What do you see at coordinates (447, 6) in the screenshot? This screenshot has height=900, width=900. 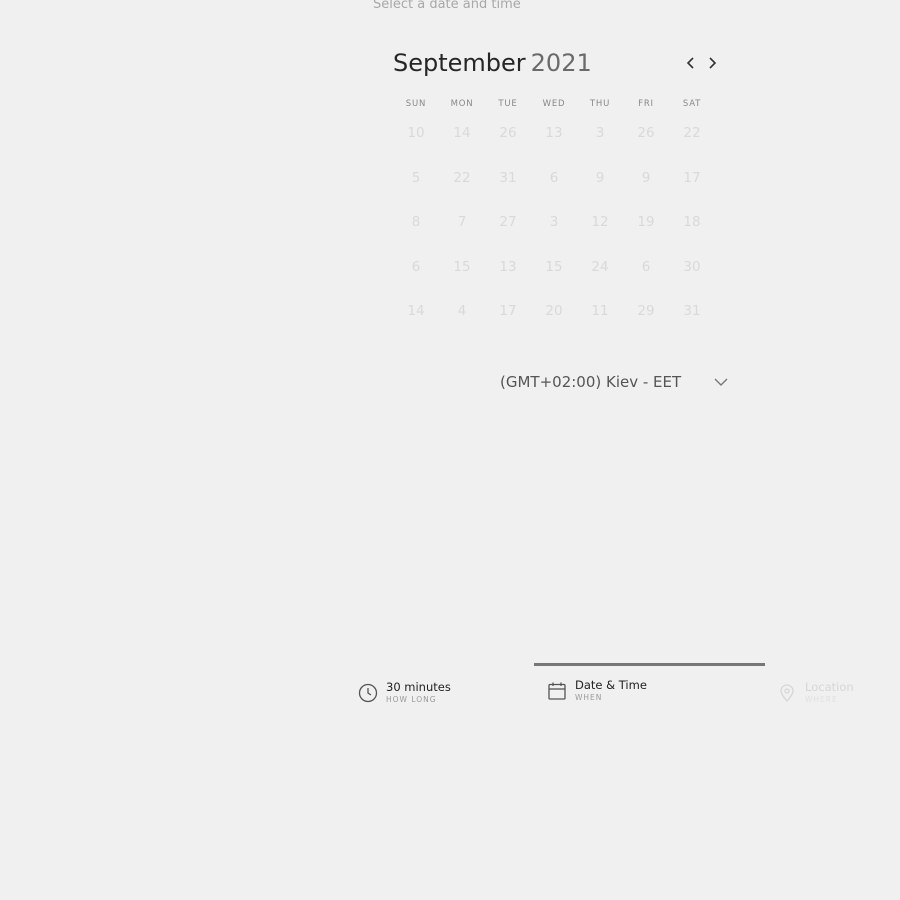 I see `page-subtitle: Select a date and time` at bounding box center [447, 6].